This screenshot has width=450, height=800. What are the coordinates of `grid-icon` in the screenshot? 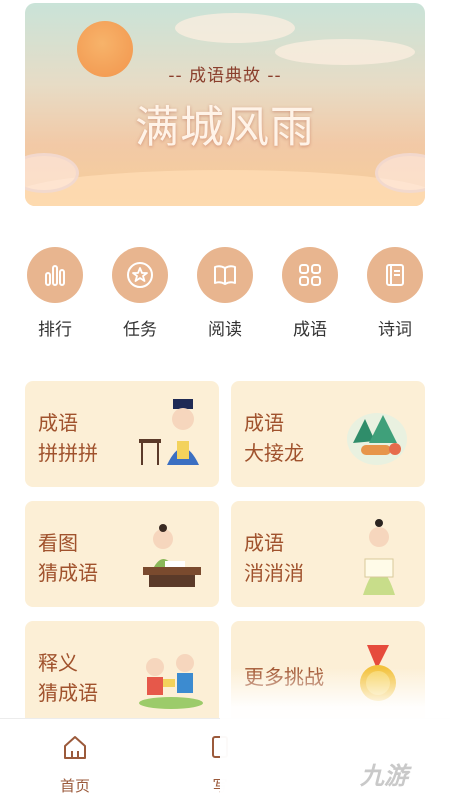 It's located at (310, 275).